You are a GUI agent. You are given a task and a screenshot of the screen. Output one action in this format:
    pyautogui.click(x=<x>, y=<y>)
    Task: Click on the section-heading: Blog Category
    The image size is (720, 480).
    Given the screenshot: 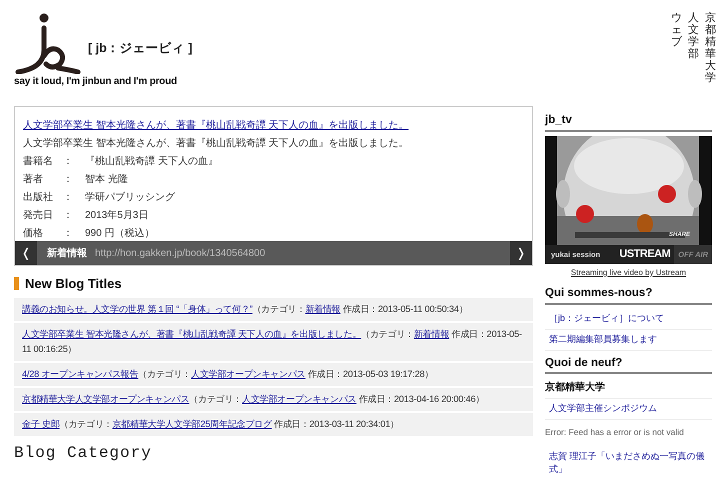 What is the action you would take?
    pyautogui.click(x=83, y=453)
    